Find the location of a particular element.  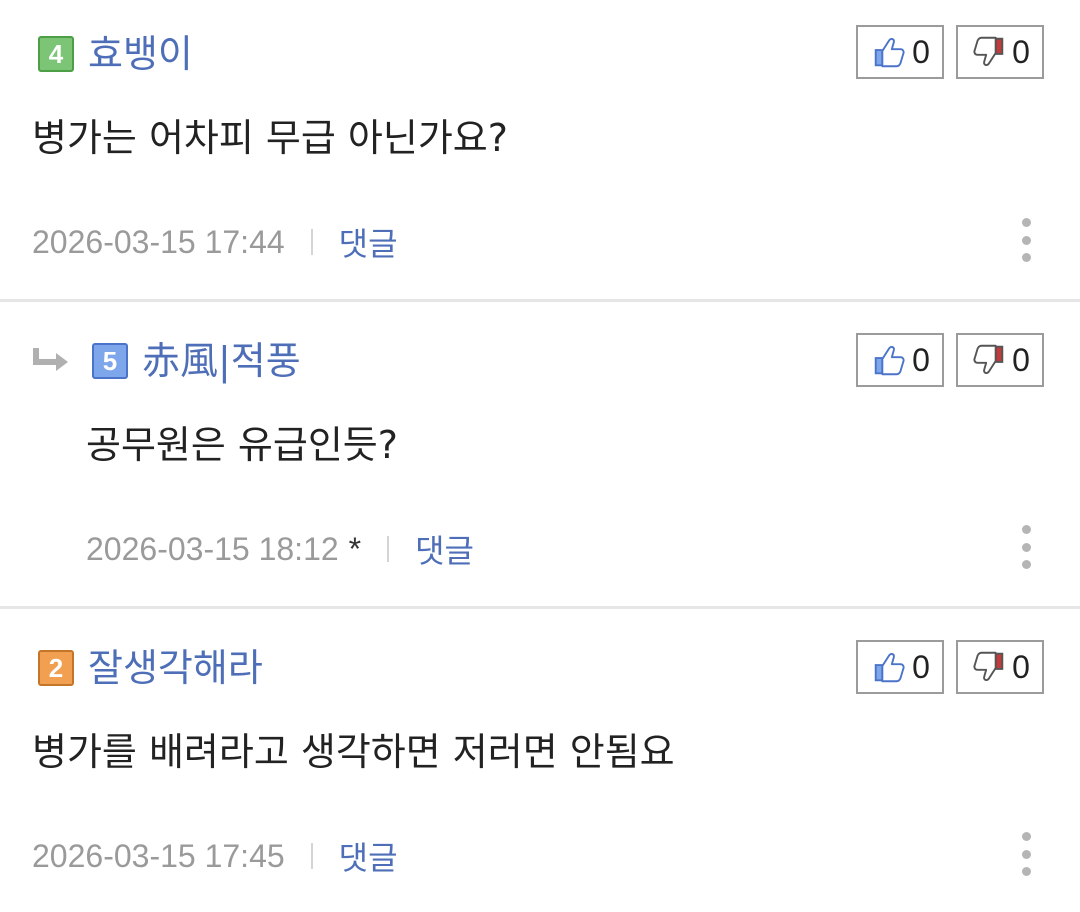

nickname: 효뱅이 is located at coordinates (140, 54).